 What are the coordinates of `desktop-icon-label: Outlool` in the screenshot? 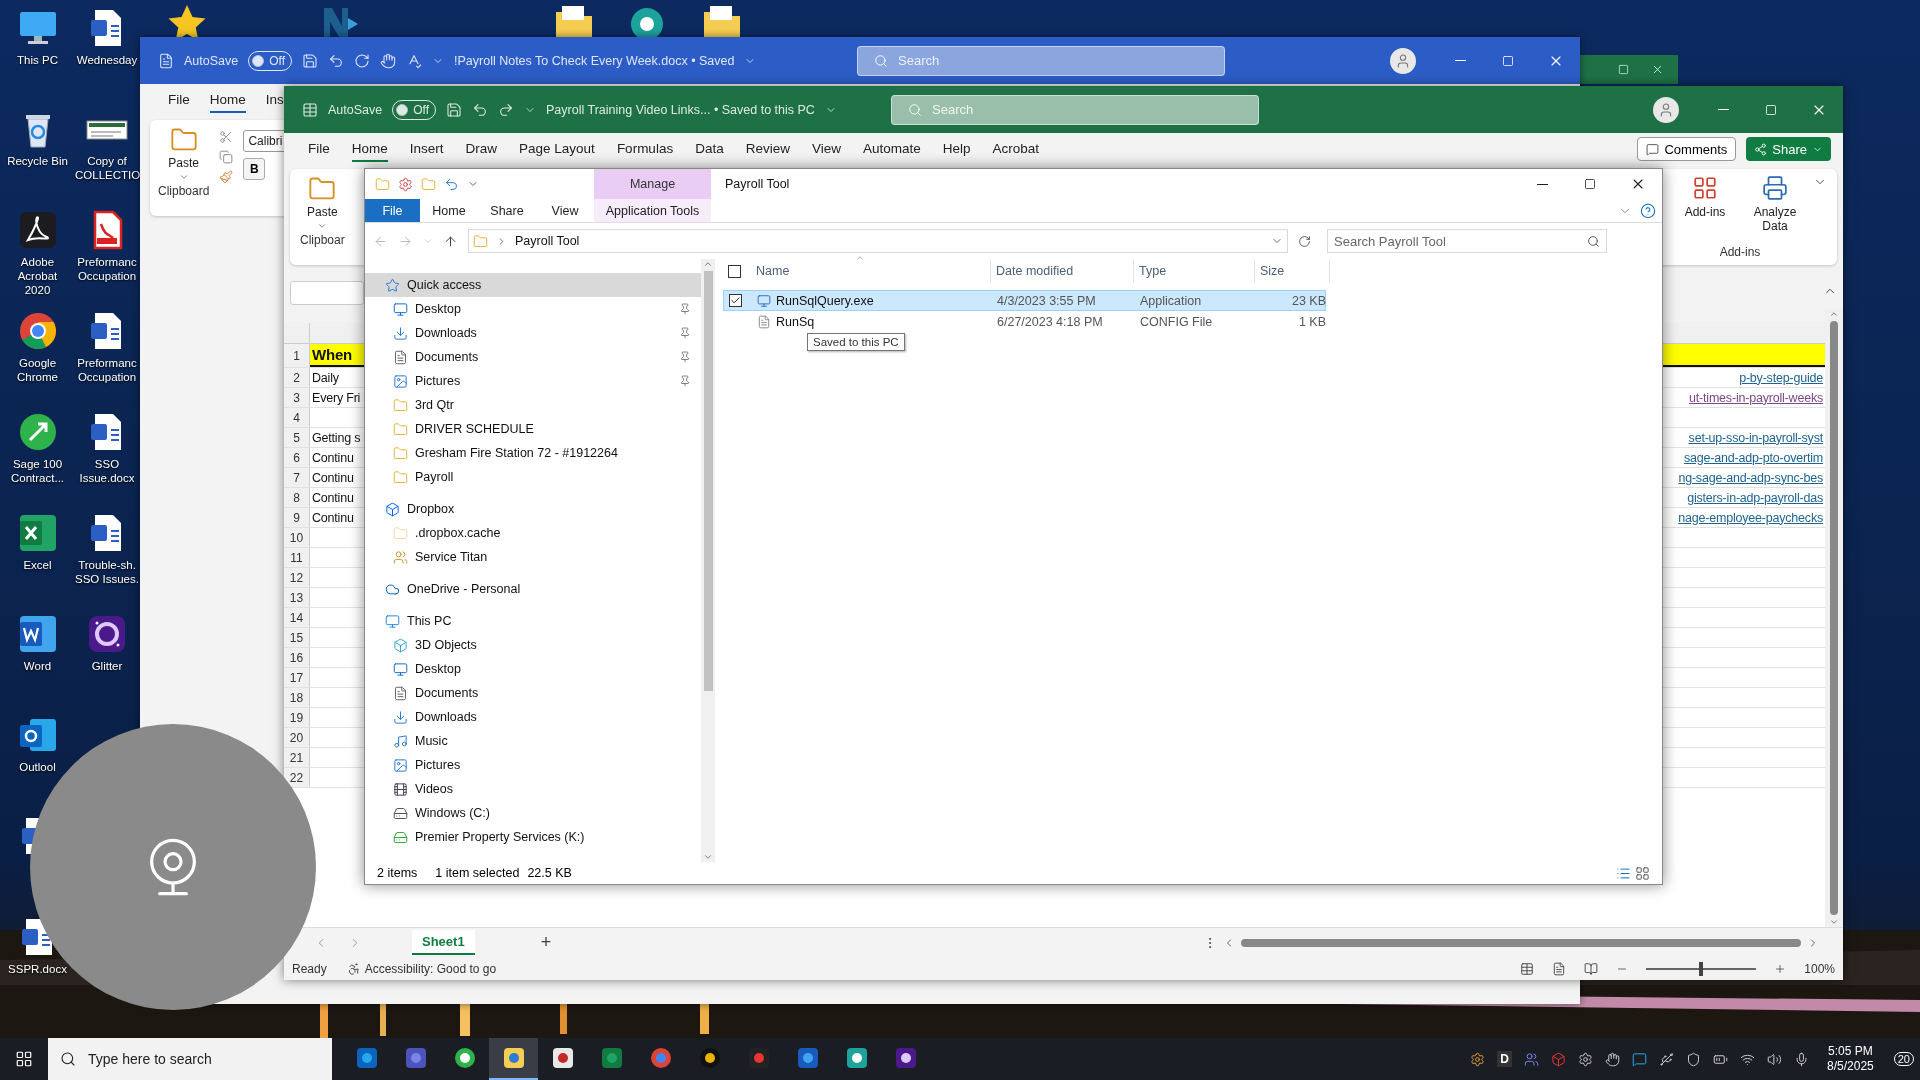 It's located at (37, 767).